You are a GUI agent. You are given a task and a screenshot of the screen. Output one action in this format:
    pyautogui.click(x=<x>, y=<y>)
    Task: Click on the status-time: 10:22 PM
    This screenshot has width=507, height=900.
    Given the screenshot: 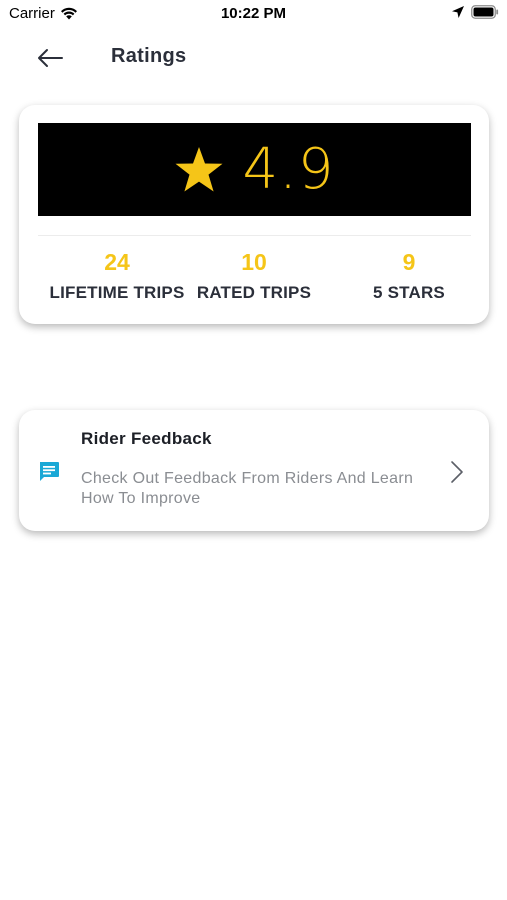 What is the action you would take?
    pyautogui.click(x=253, y=13)
    